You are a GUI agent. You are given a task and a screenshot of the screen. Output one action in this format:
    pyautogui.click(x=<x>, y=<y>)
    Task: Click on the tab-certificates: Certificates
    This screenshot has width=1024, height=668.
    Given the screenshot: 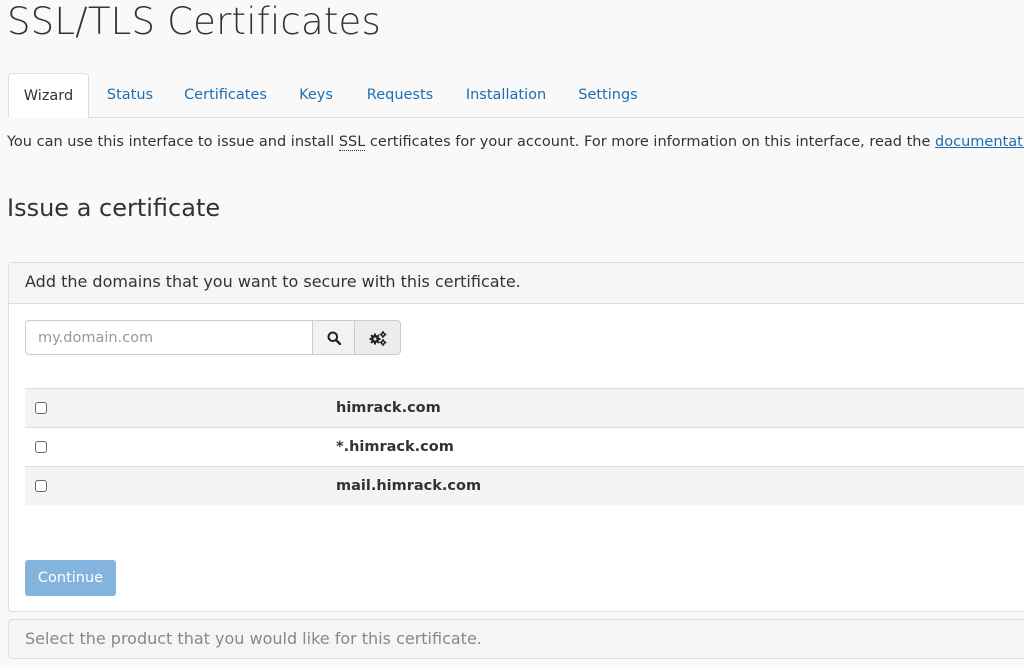 What is the action you would take?
    pyautogui.click(x=225, y=95)
    